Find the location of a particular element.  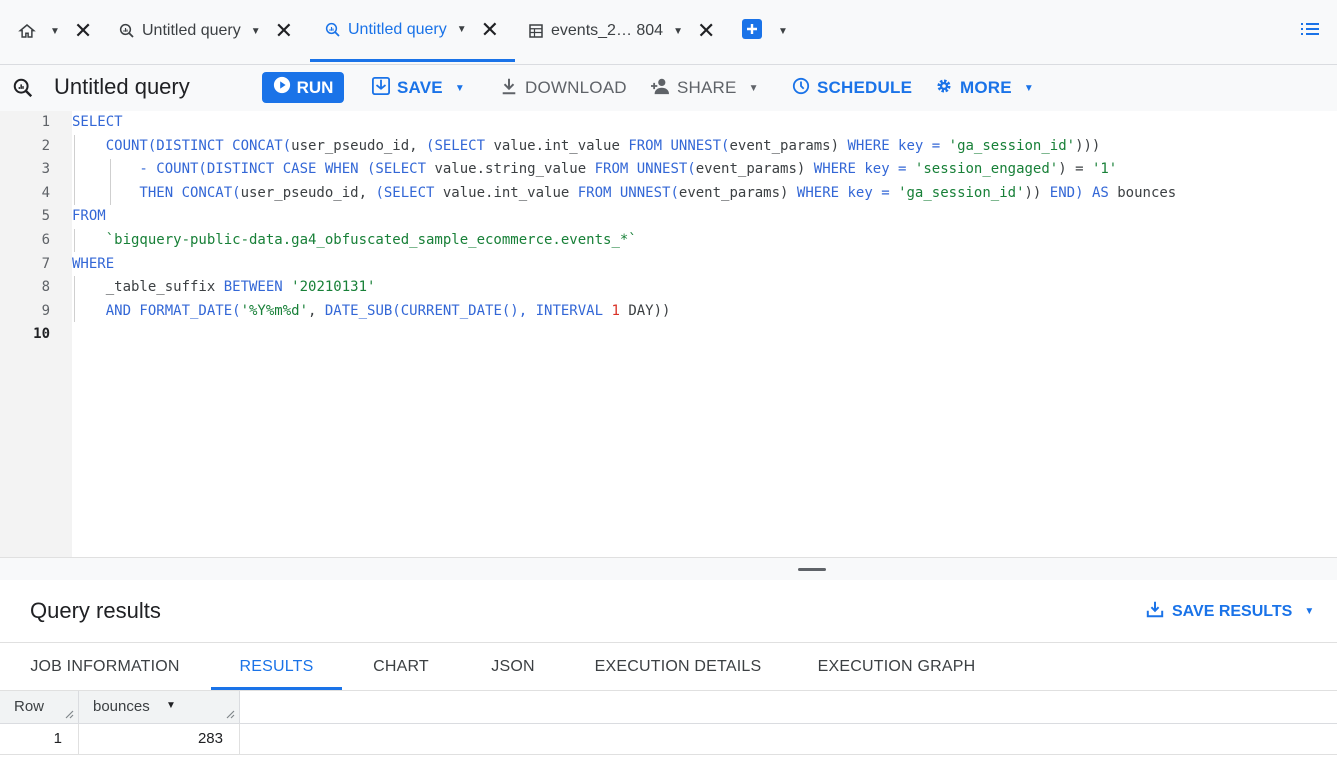

tab-execution-graph: EXECUTION GRAPH is located at coordinates (896, 666).